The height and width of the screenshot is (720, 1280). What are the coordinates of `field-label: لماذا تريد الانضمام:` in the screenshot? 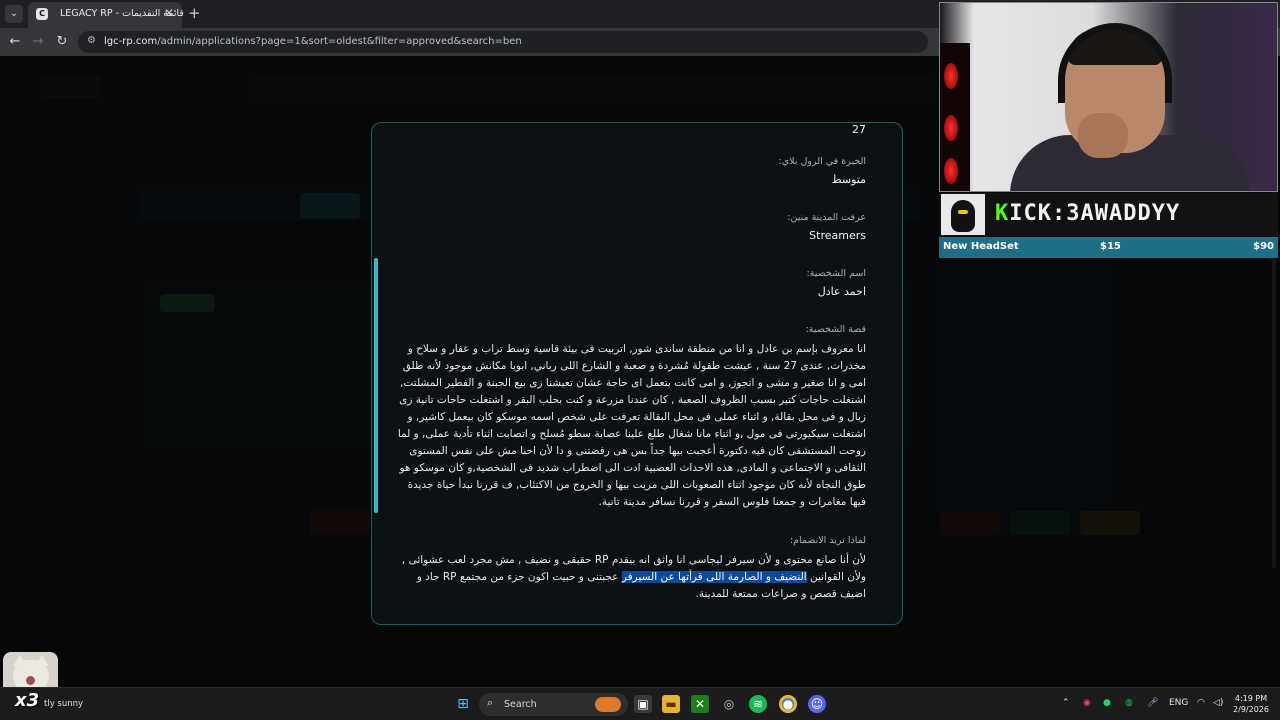 It's located at (827, 540).